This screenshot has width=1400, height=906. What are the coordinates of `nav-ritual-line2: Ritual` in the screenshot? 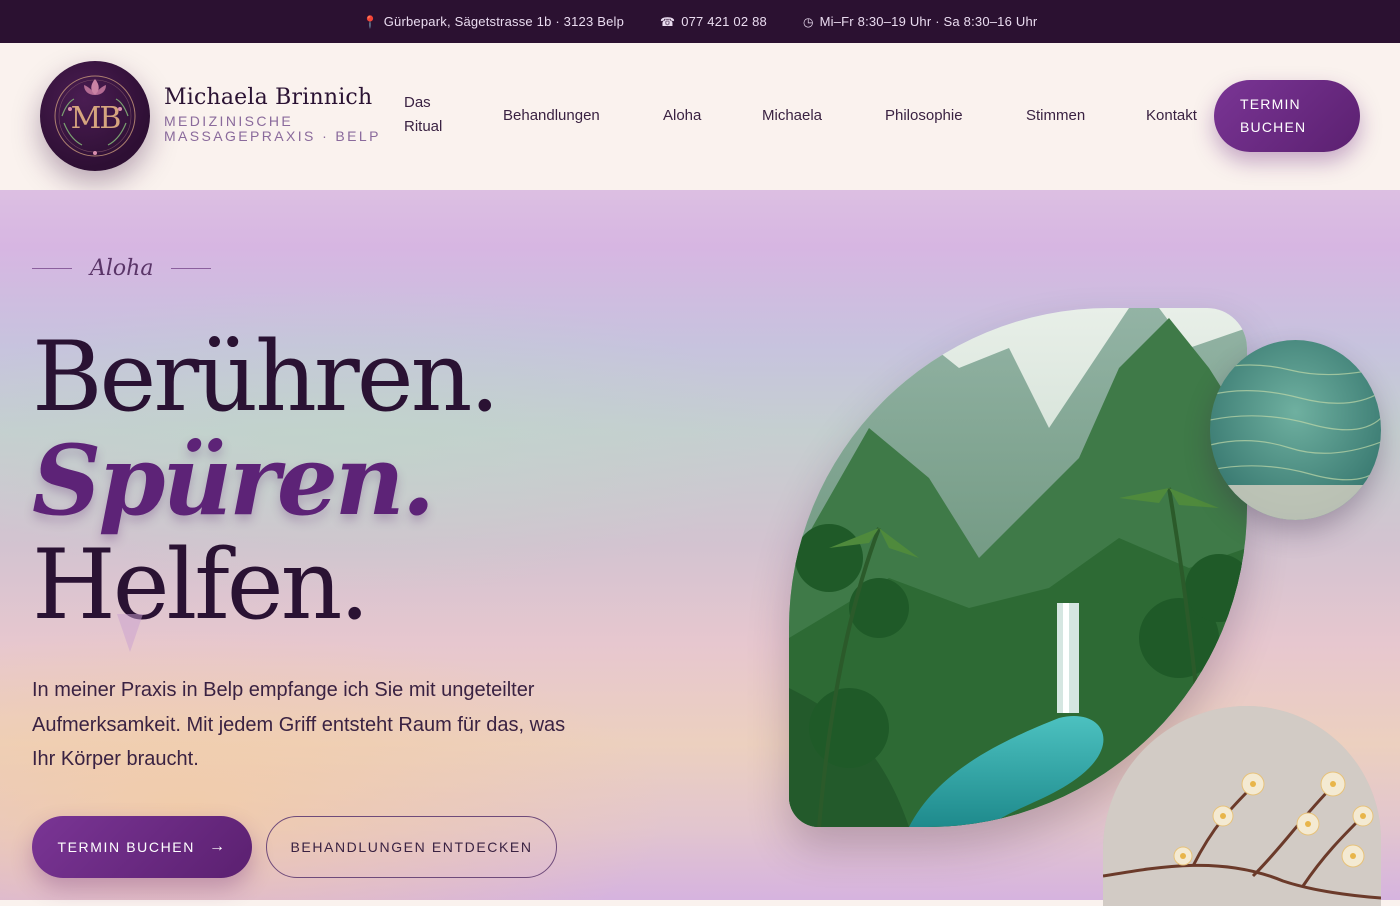 It's located at (423, 127).